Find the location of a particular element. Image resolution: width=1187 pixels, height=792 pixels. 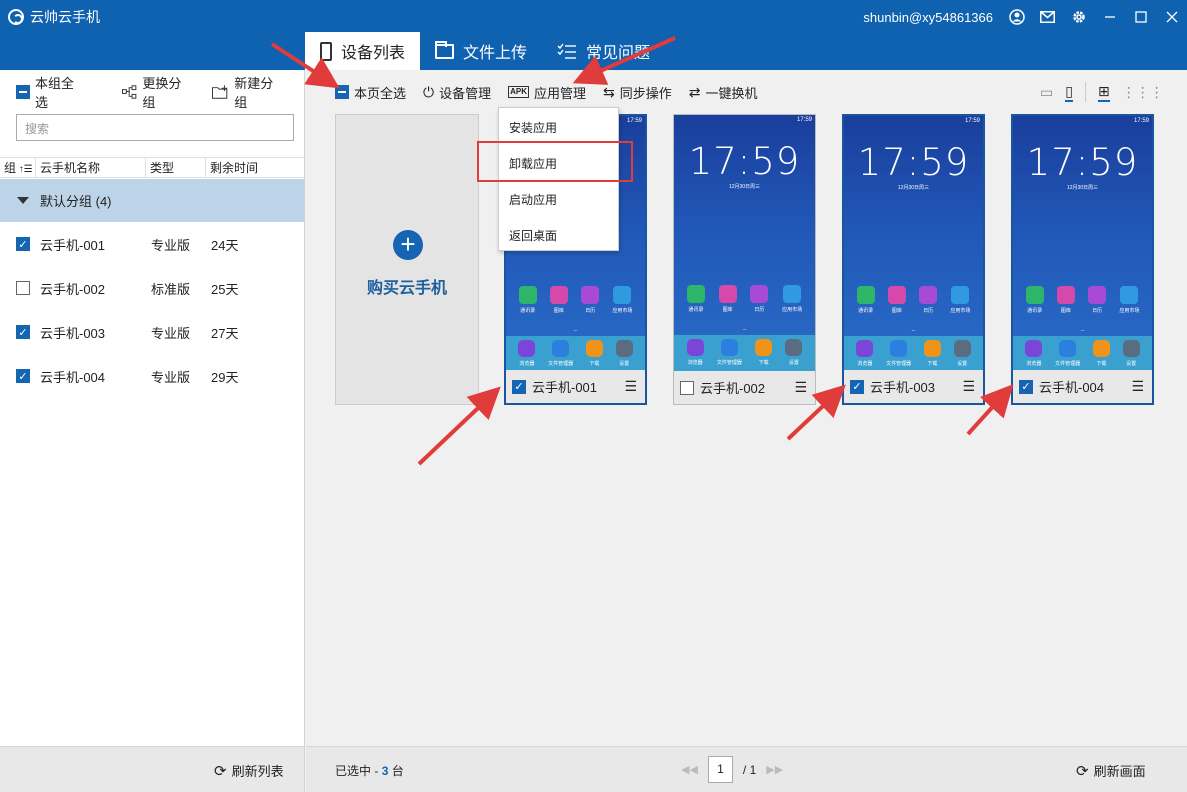

buy-phone-card: + 购买云手机 is located at coordinates (407, 259).